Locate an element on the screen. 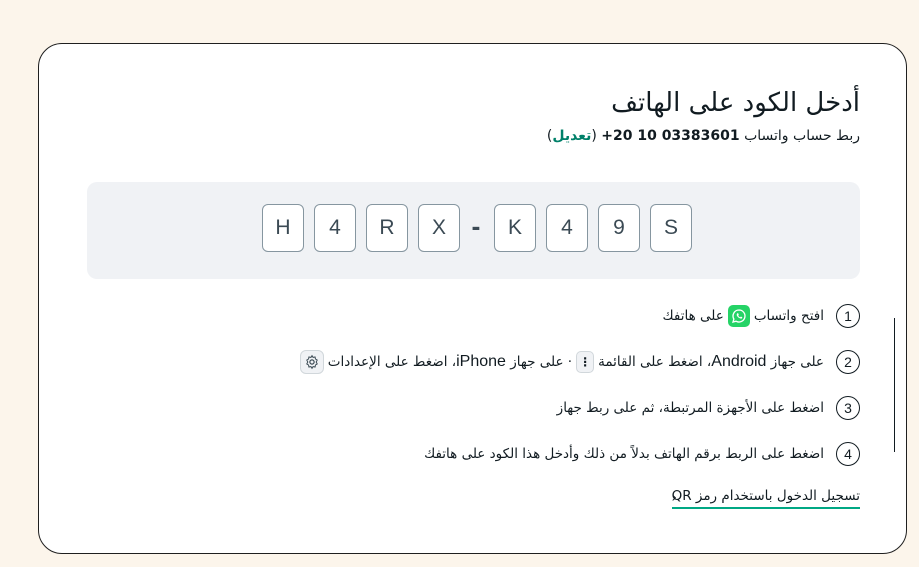 This screenshot has height=567, width=919. login-with-qr-link: تسجيل الدخول باستخدام رمز QR is located at coordinates (765, 498).